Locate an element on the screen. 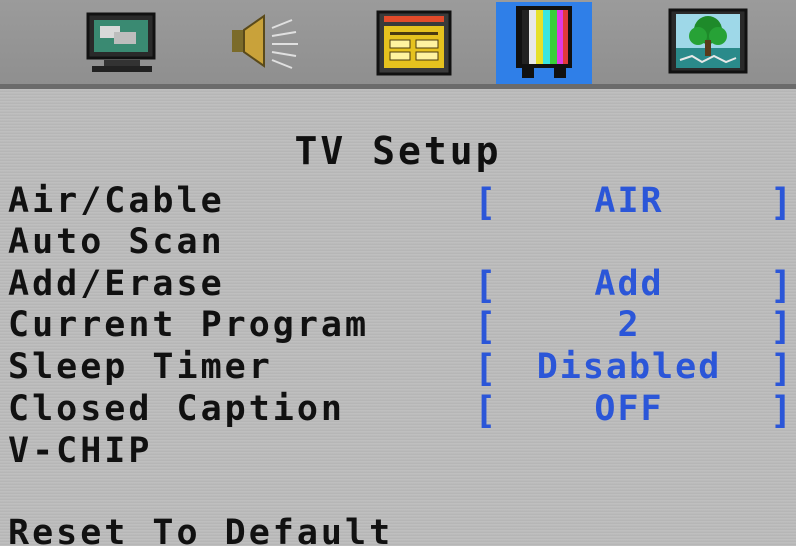 This screenshot has height=546, width=796. tab-tv-setup is located at coordinates (544, 43).